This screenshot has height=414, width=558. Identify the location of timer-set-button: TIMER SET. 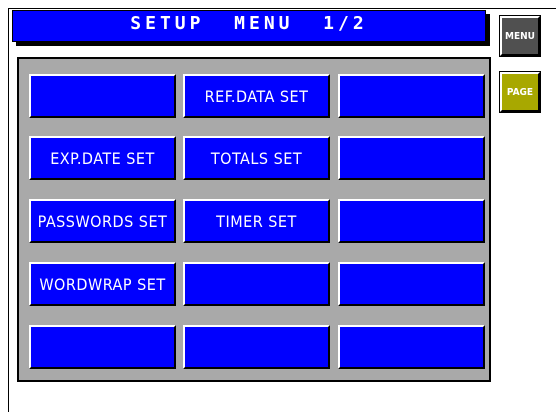
(256, 221).